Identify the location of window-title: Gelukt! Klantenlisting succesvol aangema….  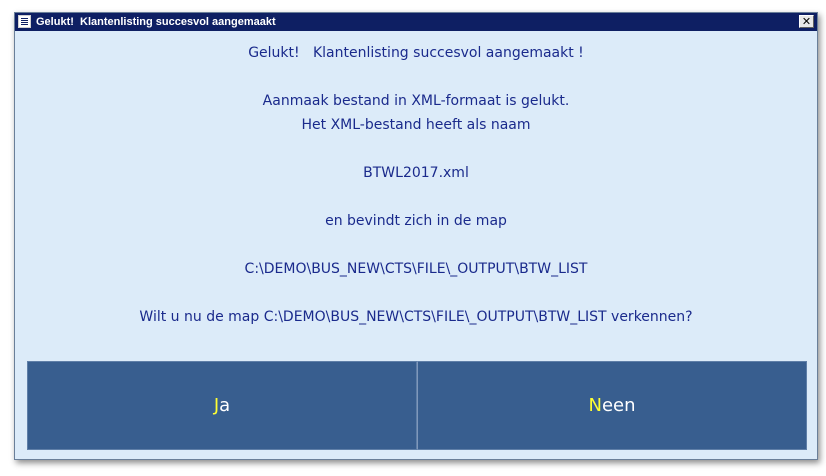
(156, 22).